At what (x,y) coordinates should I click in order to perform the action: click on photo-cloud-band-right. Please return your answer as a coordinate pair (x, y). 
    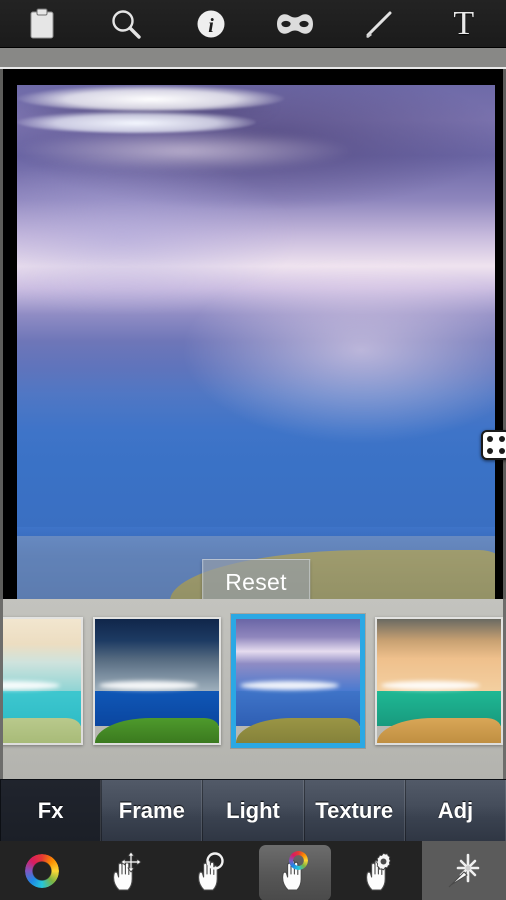
    Looking at the image, I should click on (136, 122).